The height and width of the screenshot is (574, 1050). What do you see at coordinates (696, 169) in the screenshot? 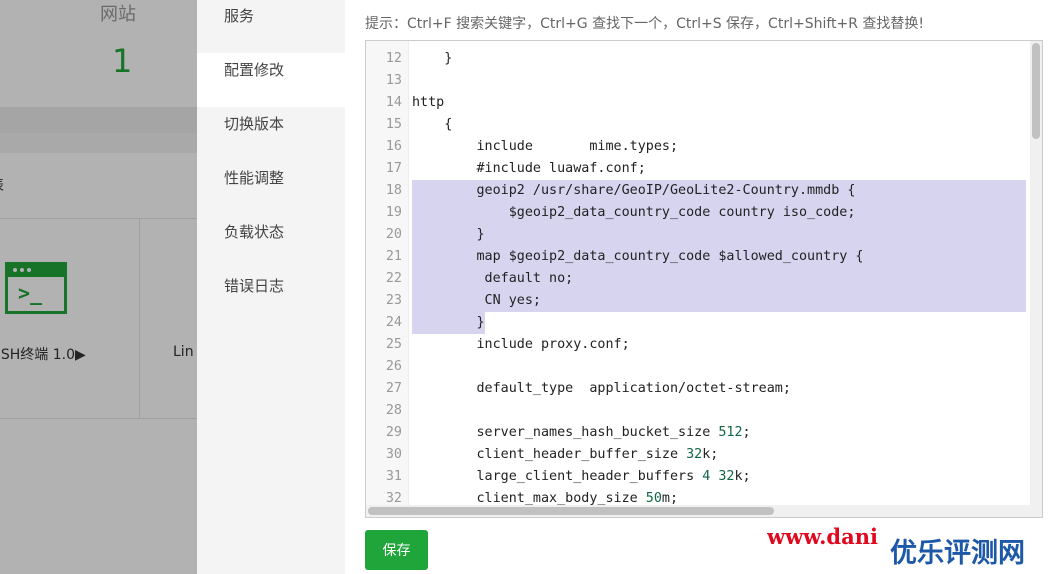
I see `code-line: 17 #include luawaf.conf;` at bounding box center [696, 169].